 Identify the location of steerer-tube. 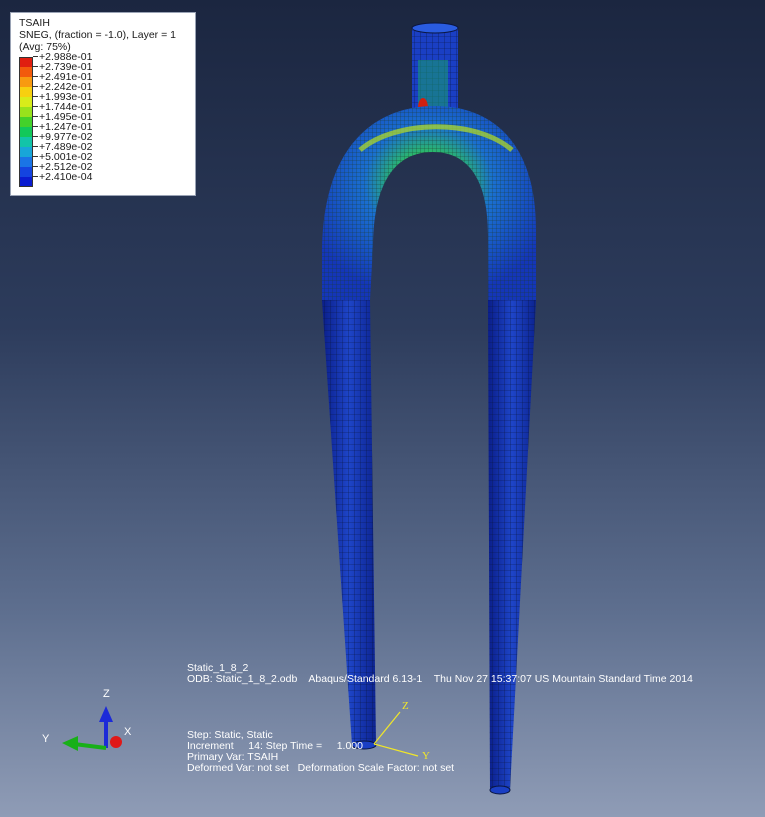
(435, 70).